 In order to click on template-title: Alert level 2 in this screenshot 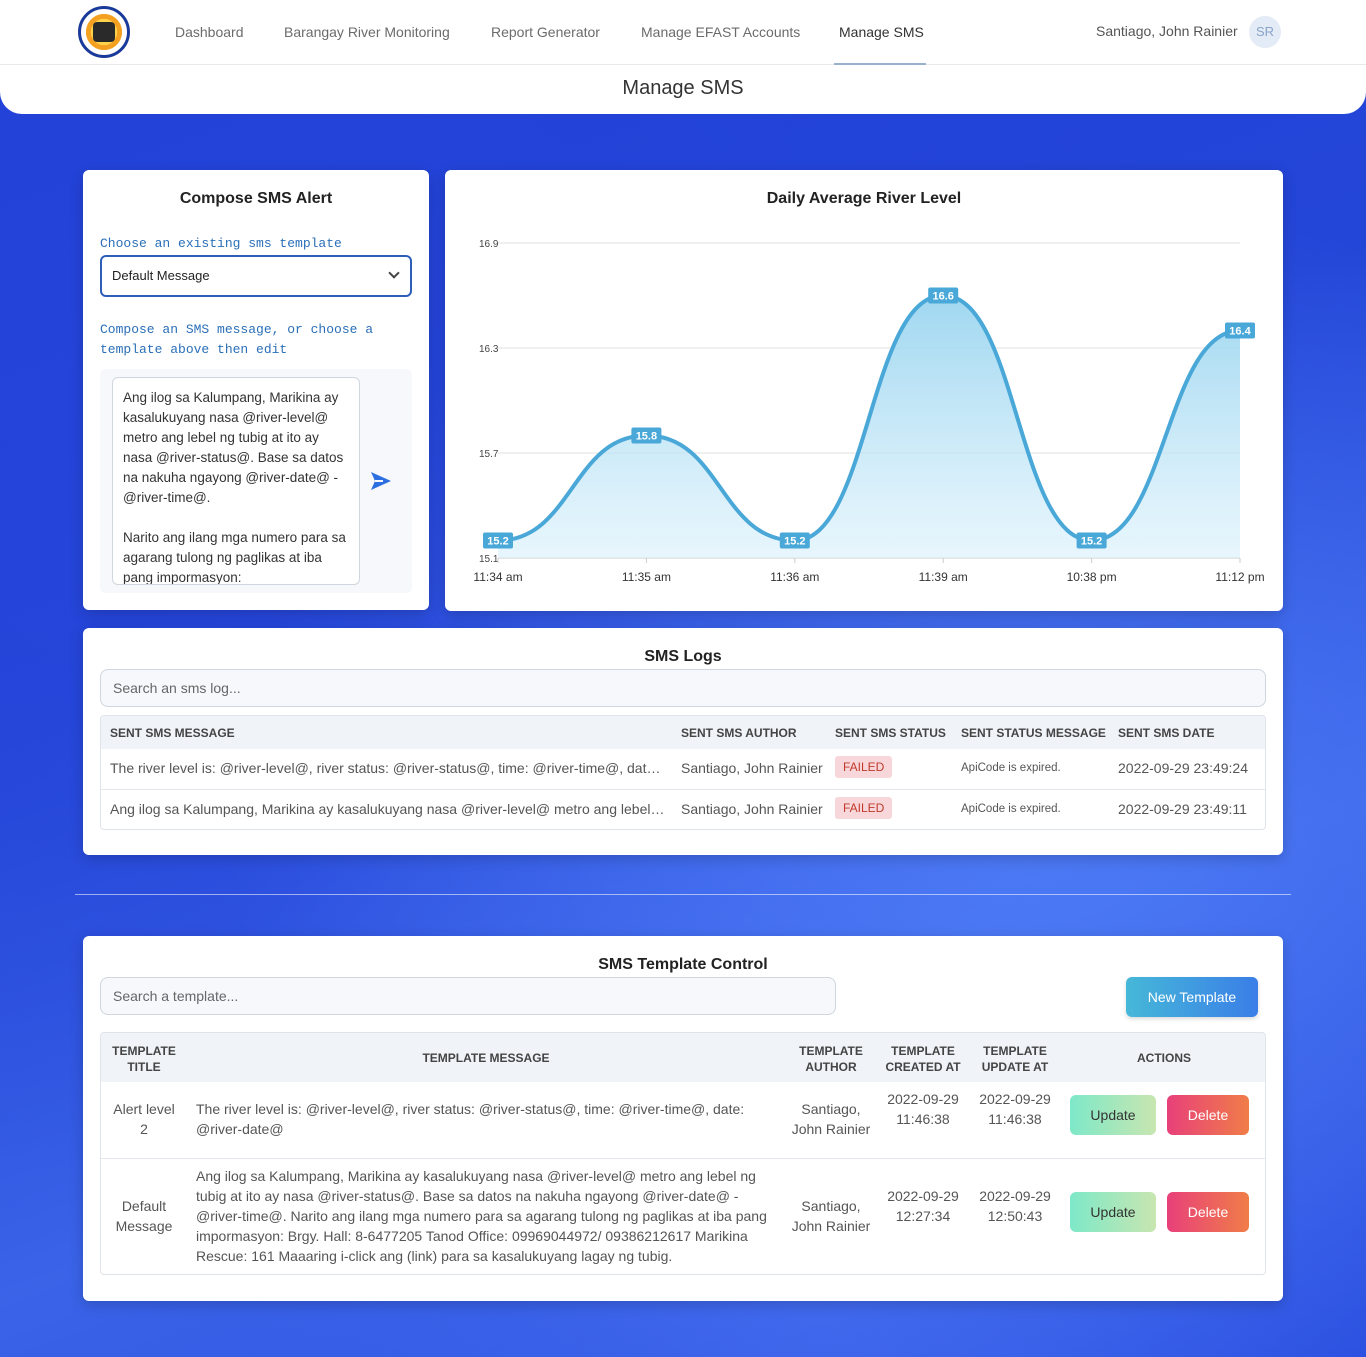, I will do `click(144, 1119)`.